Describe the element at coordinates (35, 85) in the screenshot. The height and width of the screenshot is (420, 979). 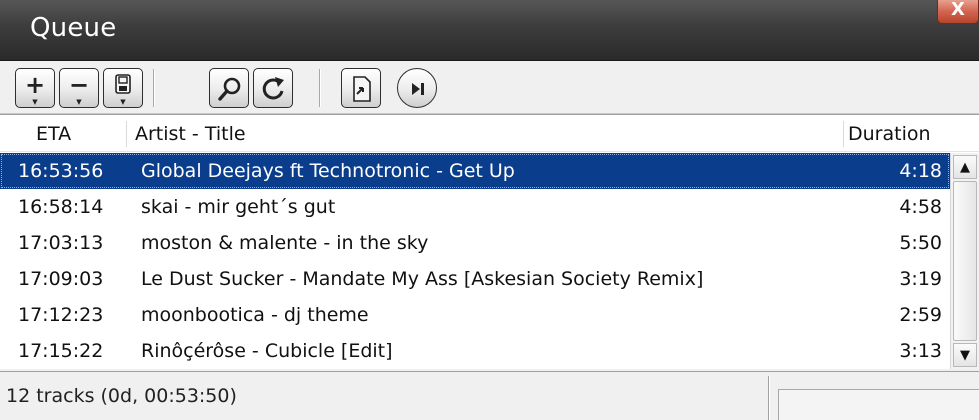
I see `plus-icon: +` at that location.